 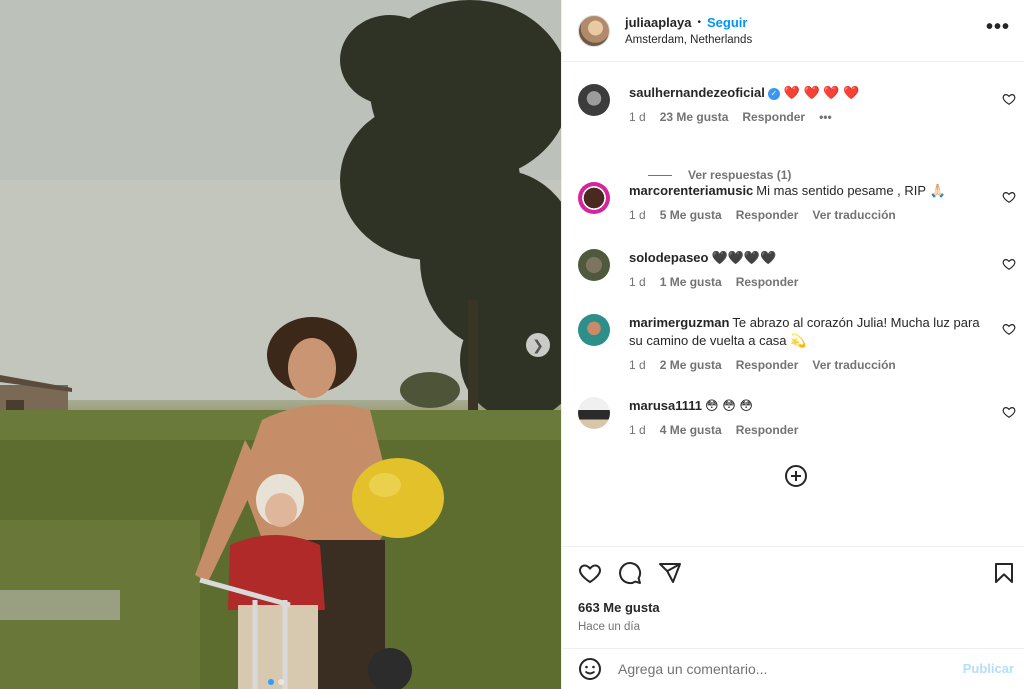 I want to click on carousel-dots, so click(x=276, y=682).